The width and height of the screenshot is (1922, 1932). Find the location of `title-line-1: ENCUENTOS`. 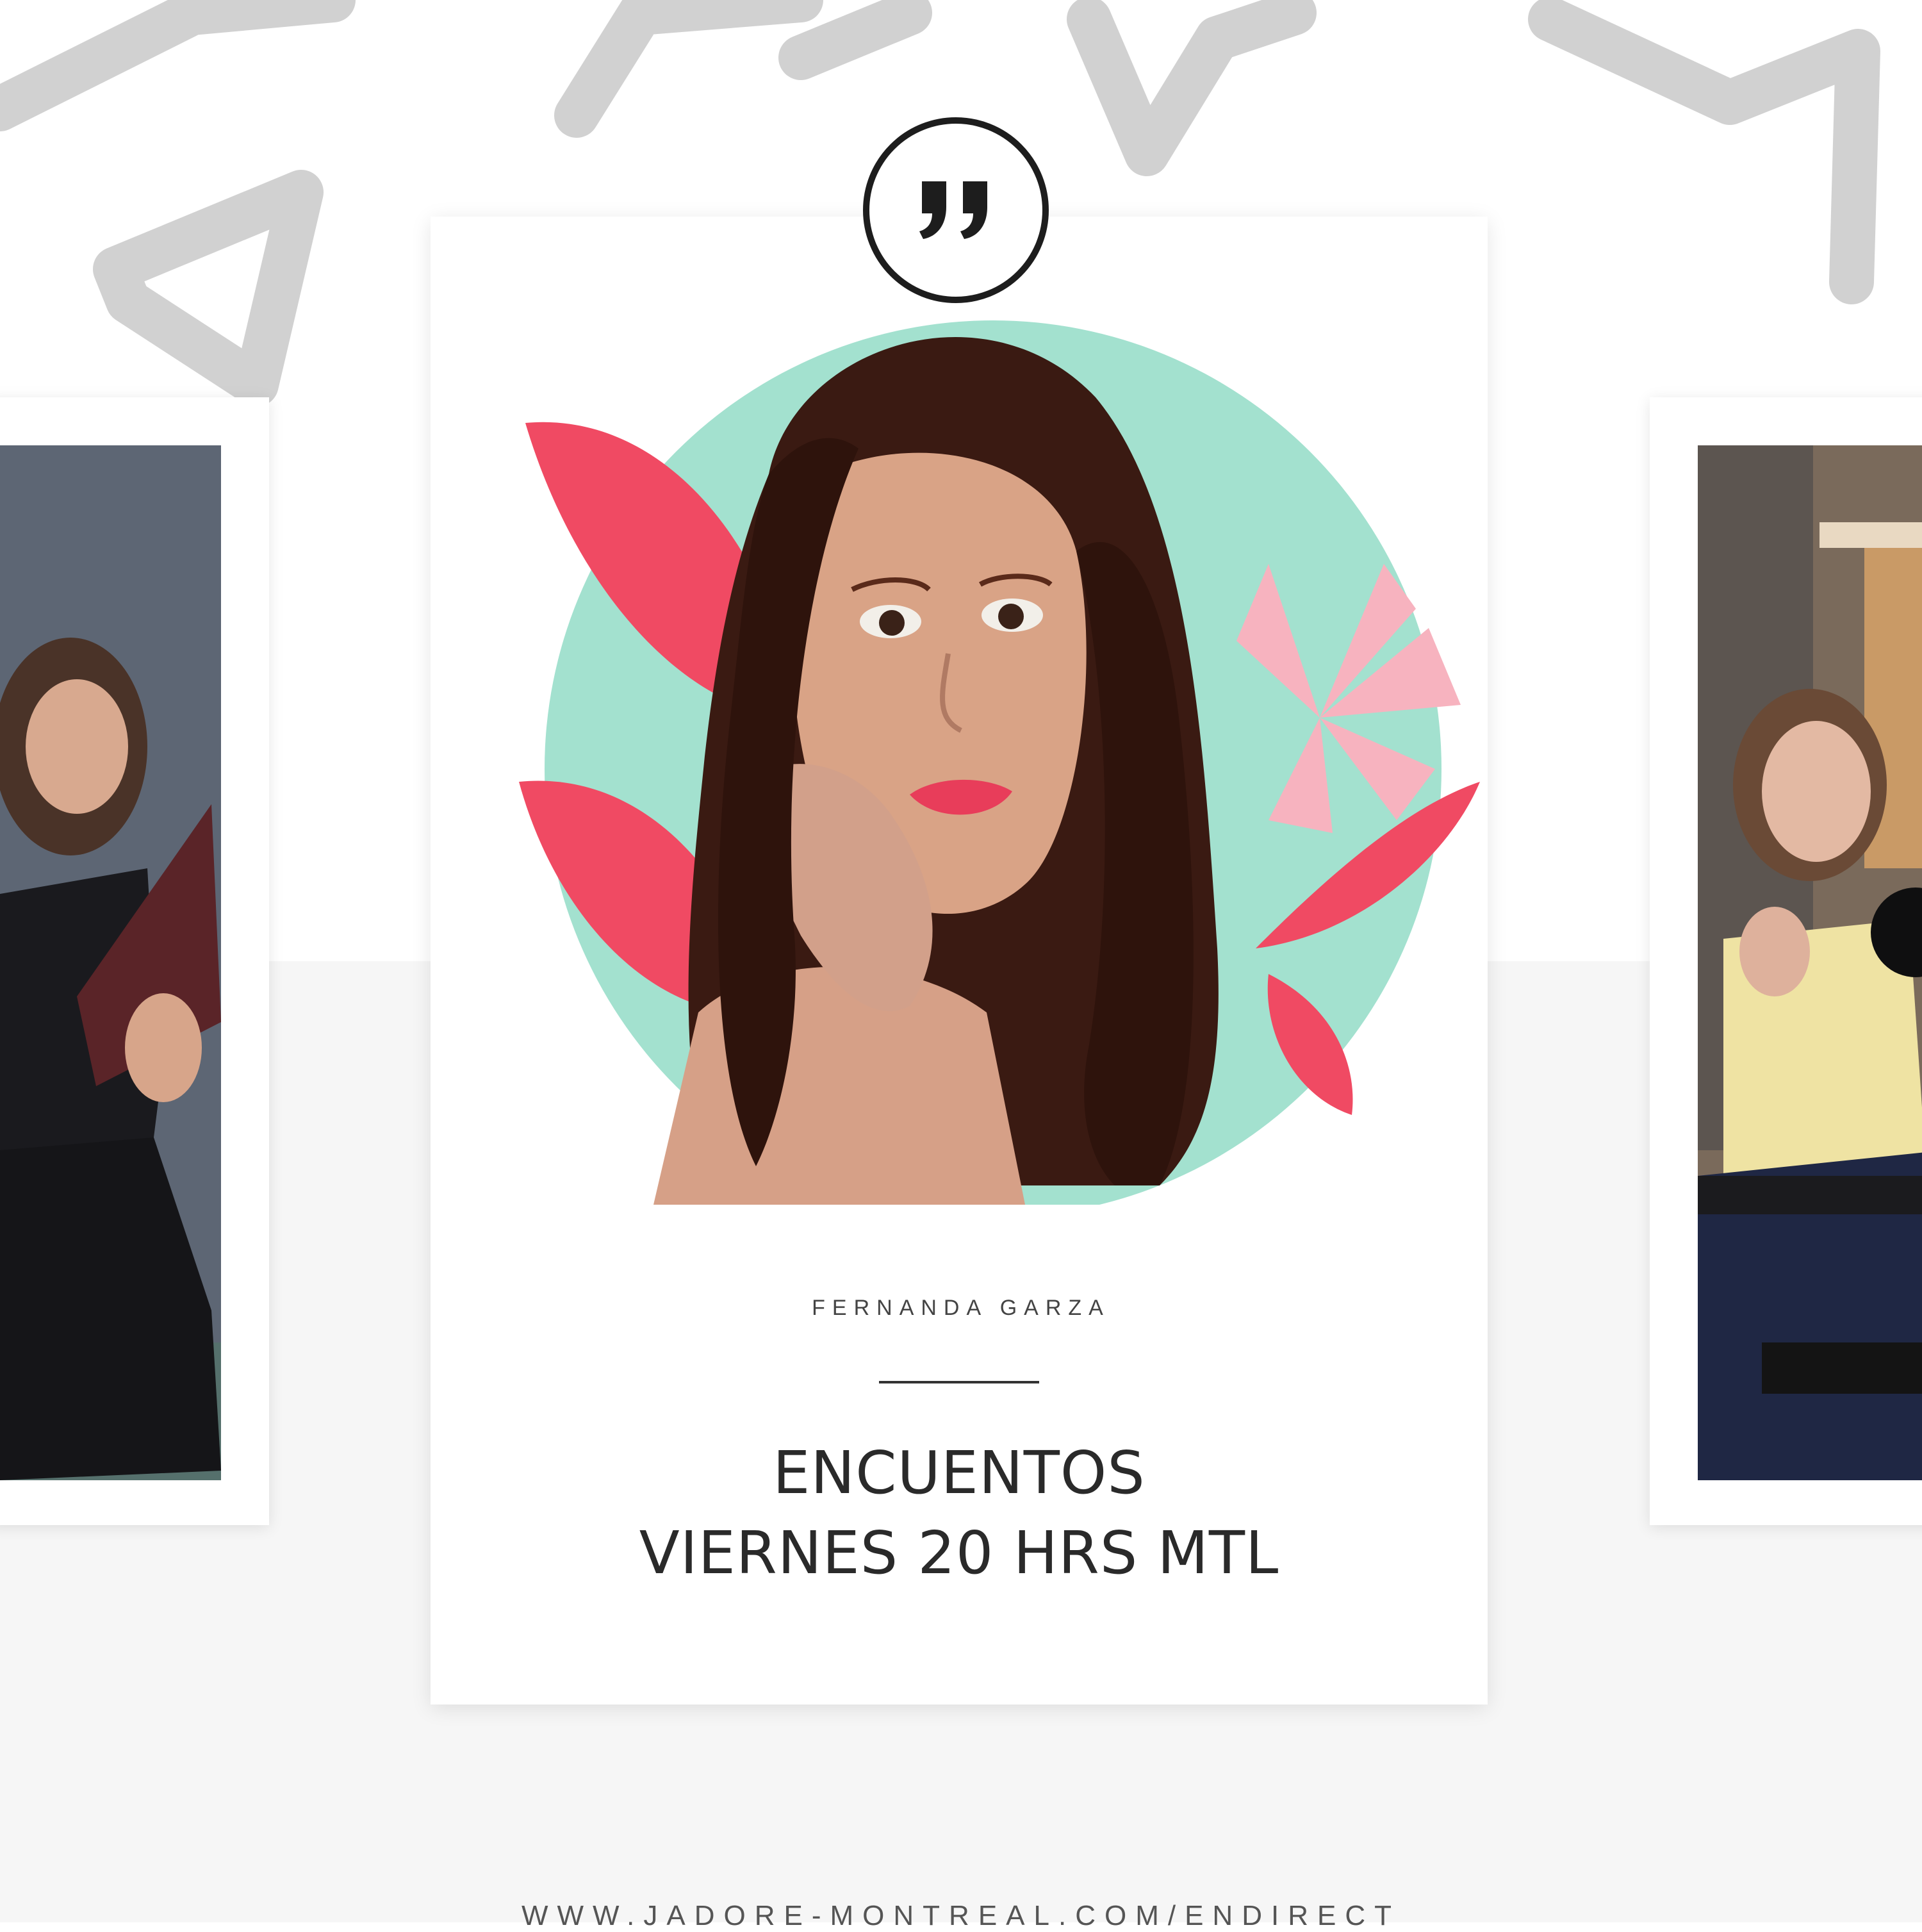

title-line-1: ENCUENTOS is located at coordinates (960, 1473).